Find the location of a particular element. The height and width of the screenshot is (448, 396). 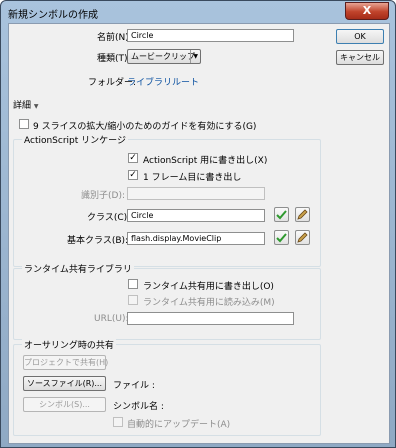

type-value: ムービークリップ is located at coordinates (163, 56).